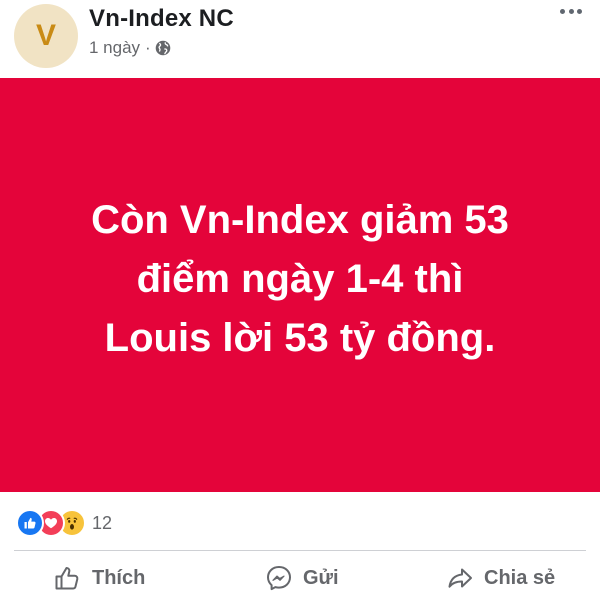 The image size is (600, 600). I want to click on share-button: Chia sẻ, so click(500, 578).